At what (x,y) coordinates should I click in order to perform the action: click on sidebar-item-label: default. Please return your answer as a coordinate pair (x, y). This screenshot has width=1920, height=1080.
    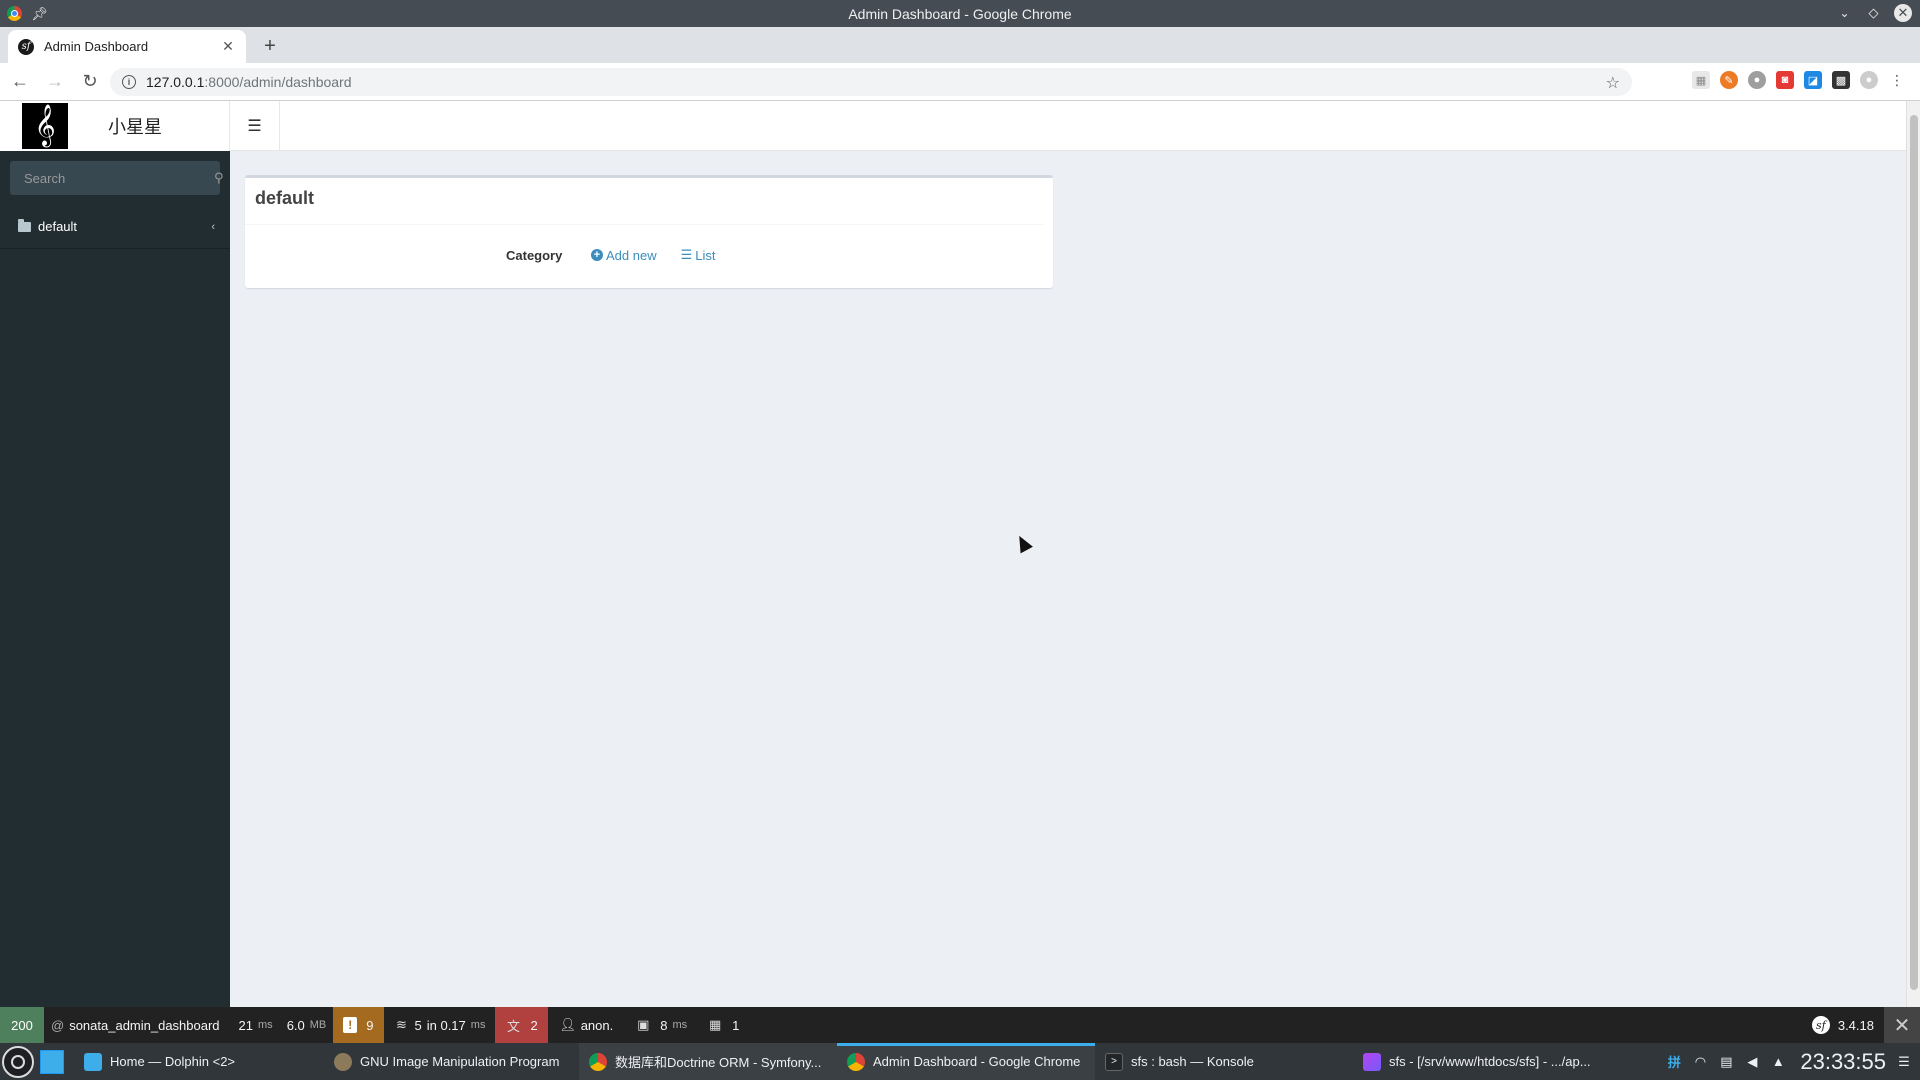
    Looking at the image, I should click on (58, 226).